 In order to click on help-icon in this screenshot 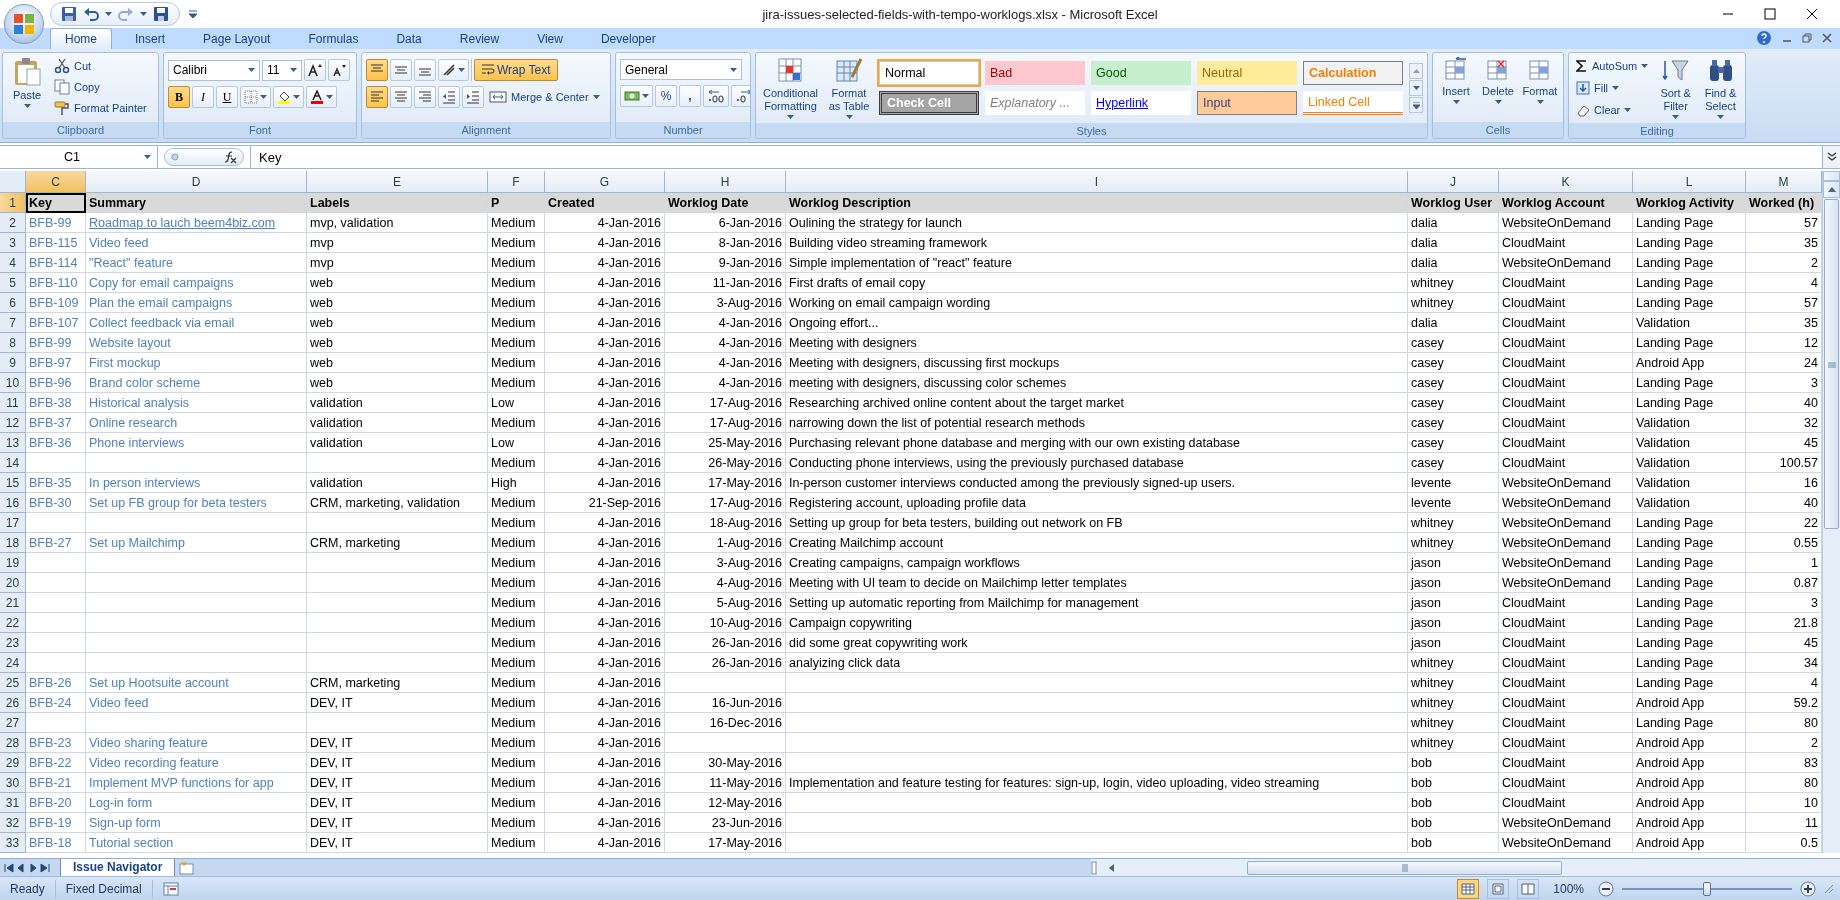, I will do `click(1764, 38)`.